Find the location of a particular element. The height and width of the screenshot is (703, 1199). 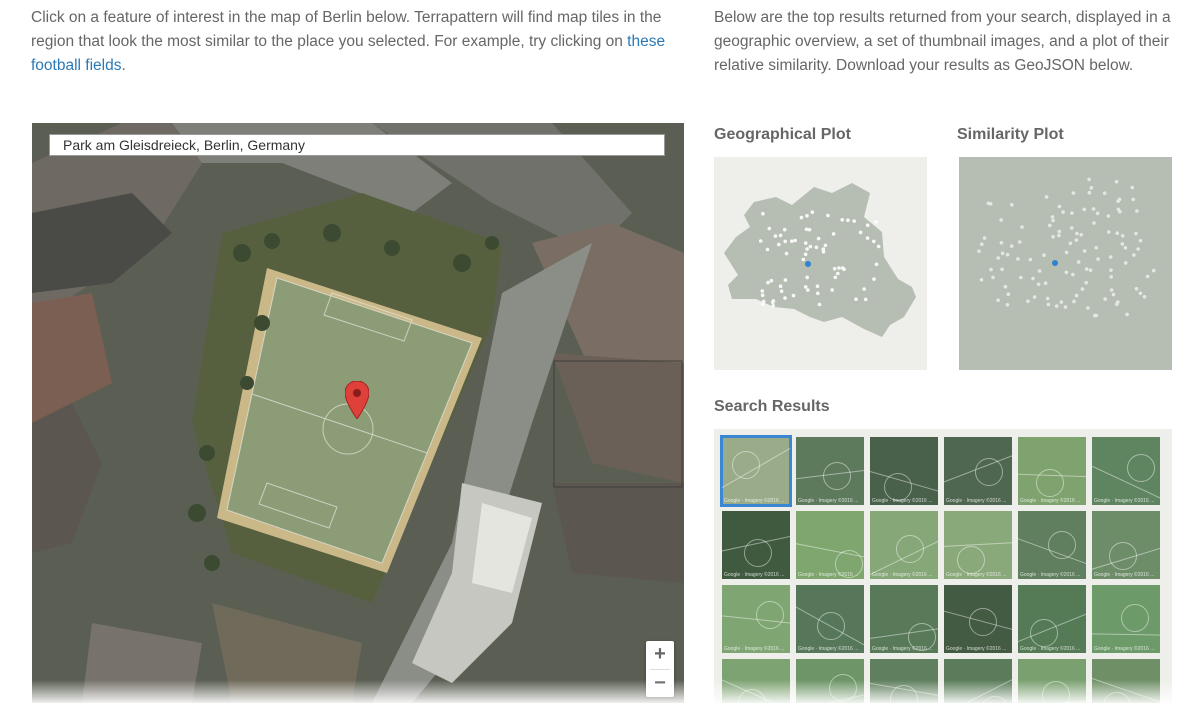

field-line-marking is located at coordinates (978, 544).